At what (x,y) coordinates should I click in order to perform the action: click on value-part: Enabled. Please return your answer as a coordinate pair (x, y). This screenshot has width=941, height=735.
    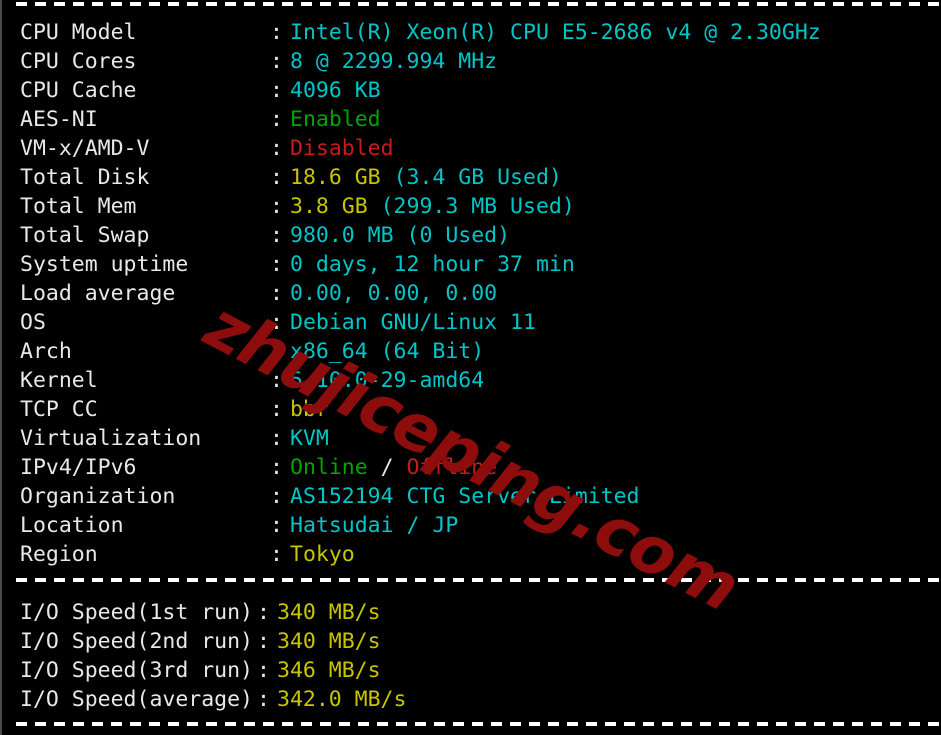
    Looking at the image, I should click on (335, 119).